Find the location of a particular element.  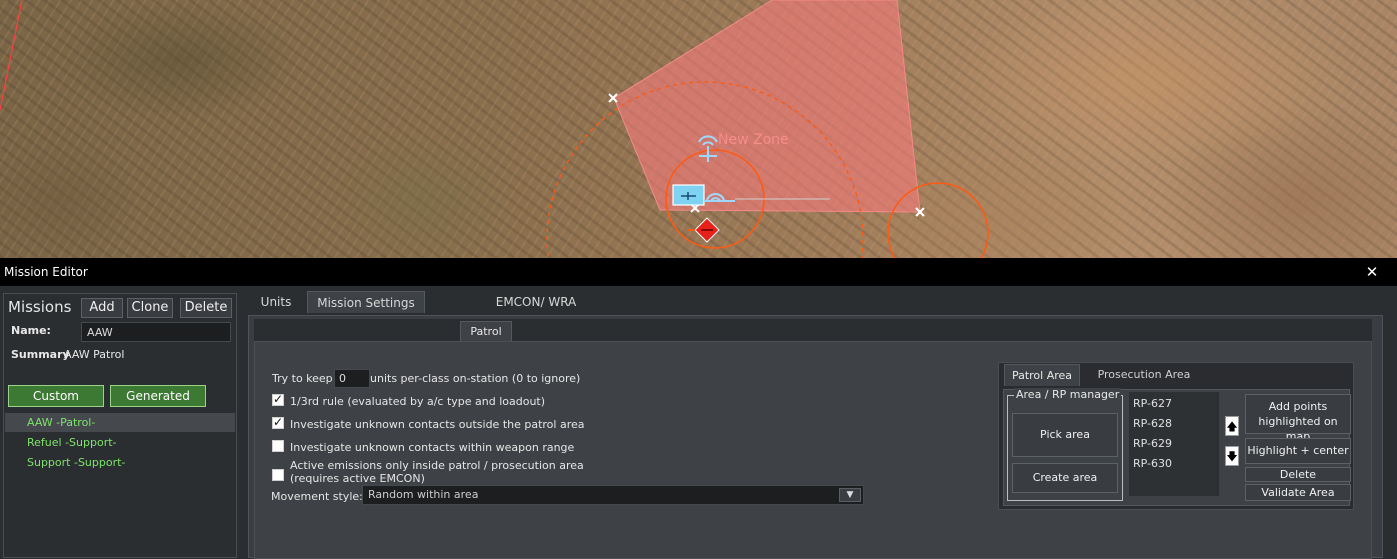

rp-manager-group: Area / RP manager Pick area Create area is located at coordinates (1065, 444).